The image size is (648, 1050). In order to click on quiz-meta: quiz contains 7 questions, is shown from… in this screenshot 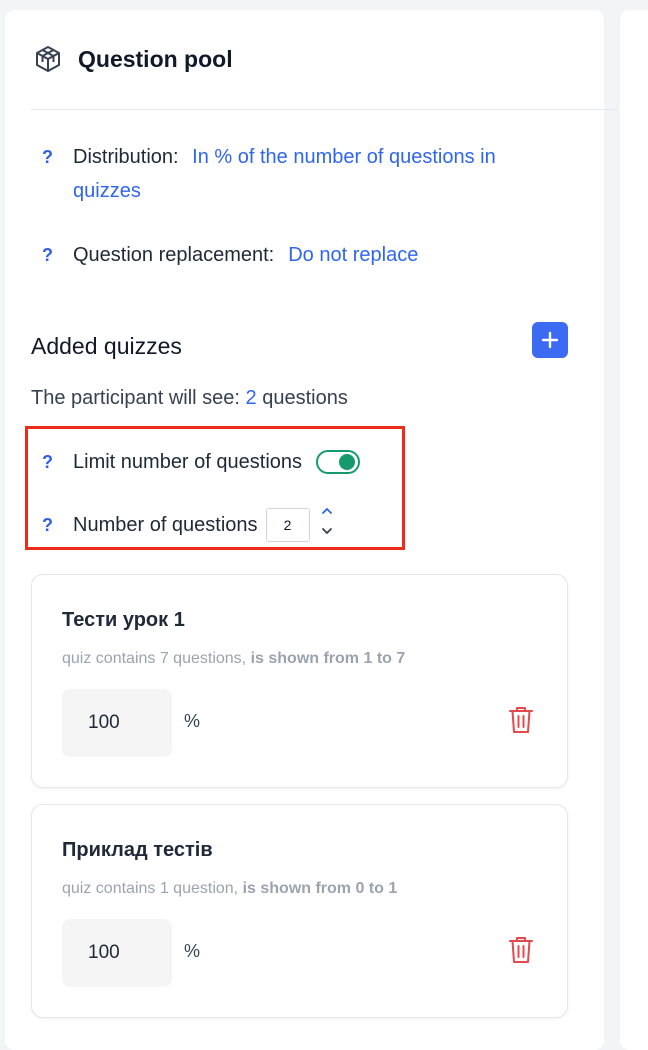, I will do `click(233, 659)`.